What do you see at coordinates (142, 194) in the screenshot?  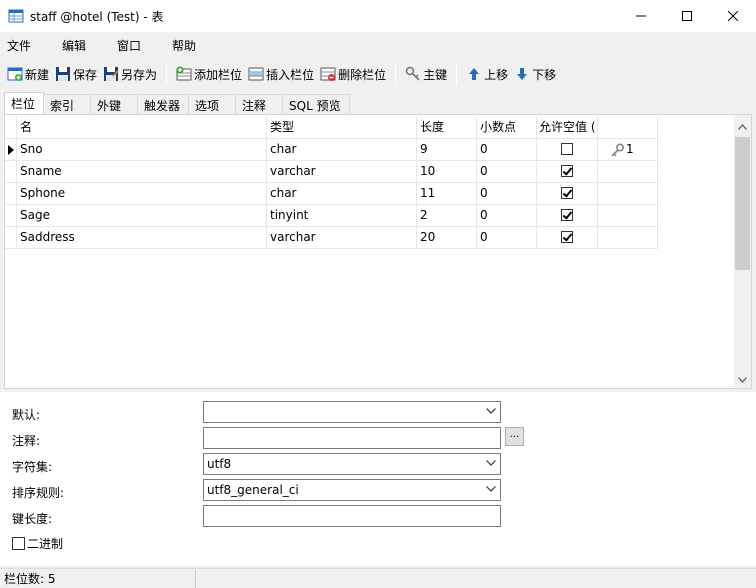 I see `field-name-cell: Sphone` at bounding box center [142, 194].